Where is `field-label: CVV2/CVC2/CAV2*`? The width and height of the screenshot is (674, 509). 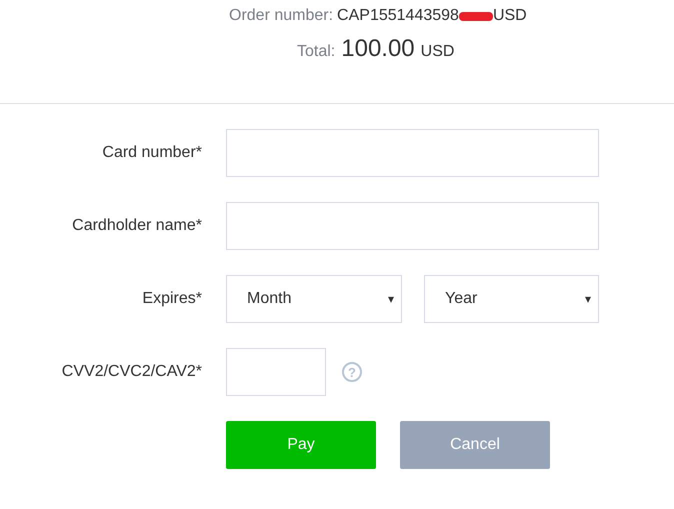 field-label: CVV2/CVC2/CAV2* is located at coordinates (131, 372).